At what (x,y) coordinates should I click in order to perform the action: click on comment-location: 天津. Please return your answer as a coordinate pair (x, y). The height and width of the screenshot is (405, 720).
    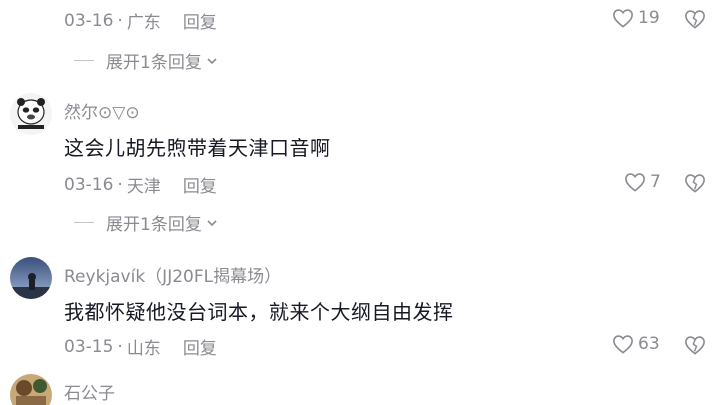
    Looking at the image, I should click on (143, 187).